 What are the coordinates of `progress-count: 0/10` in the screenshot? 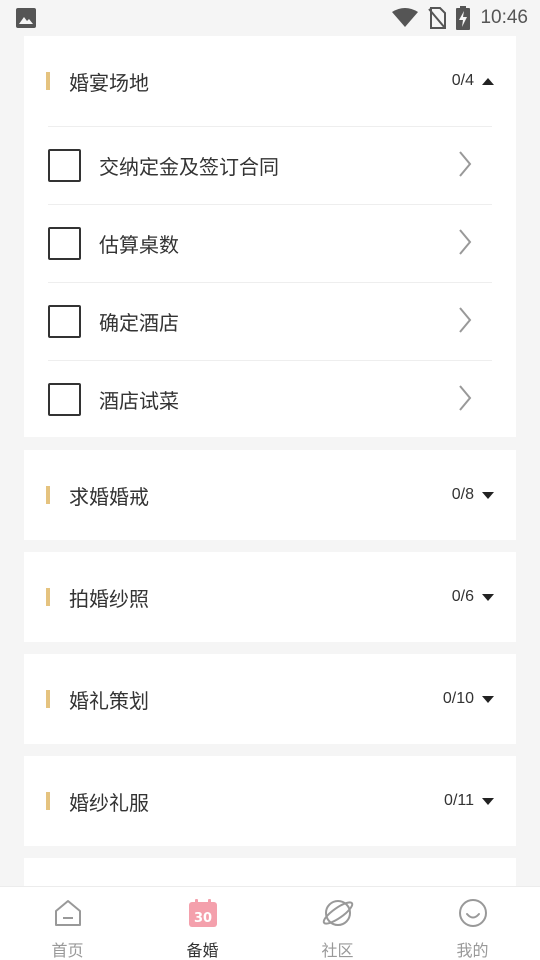 It's located at (458, 698).